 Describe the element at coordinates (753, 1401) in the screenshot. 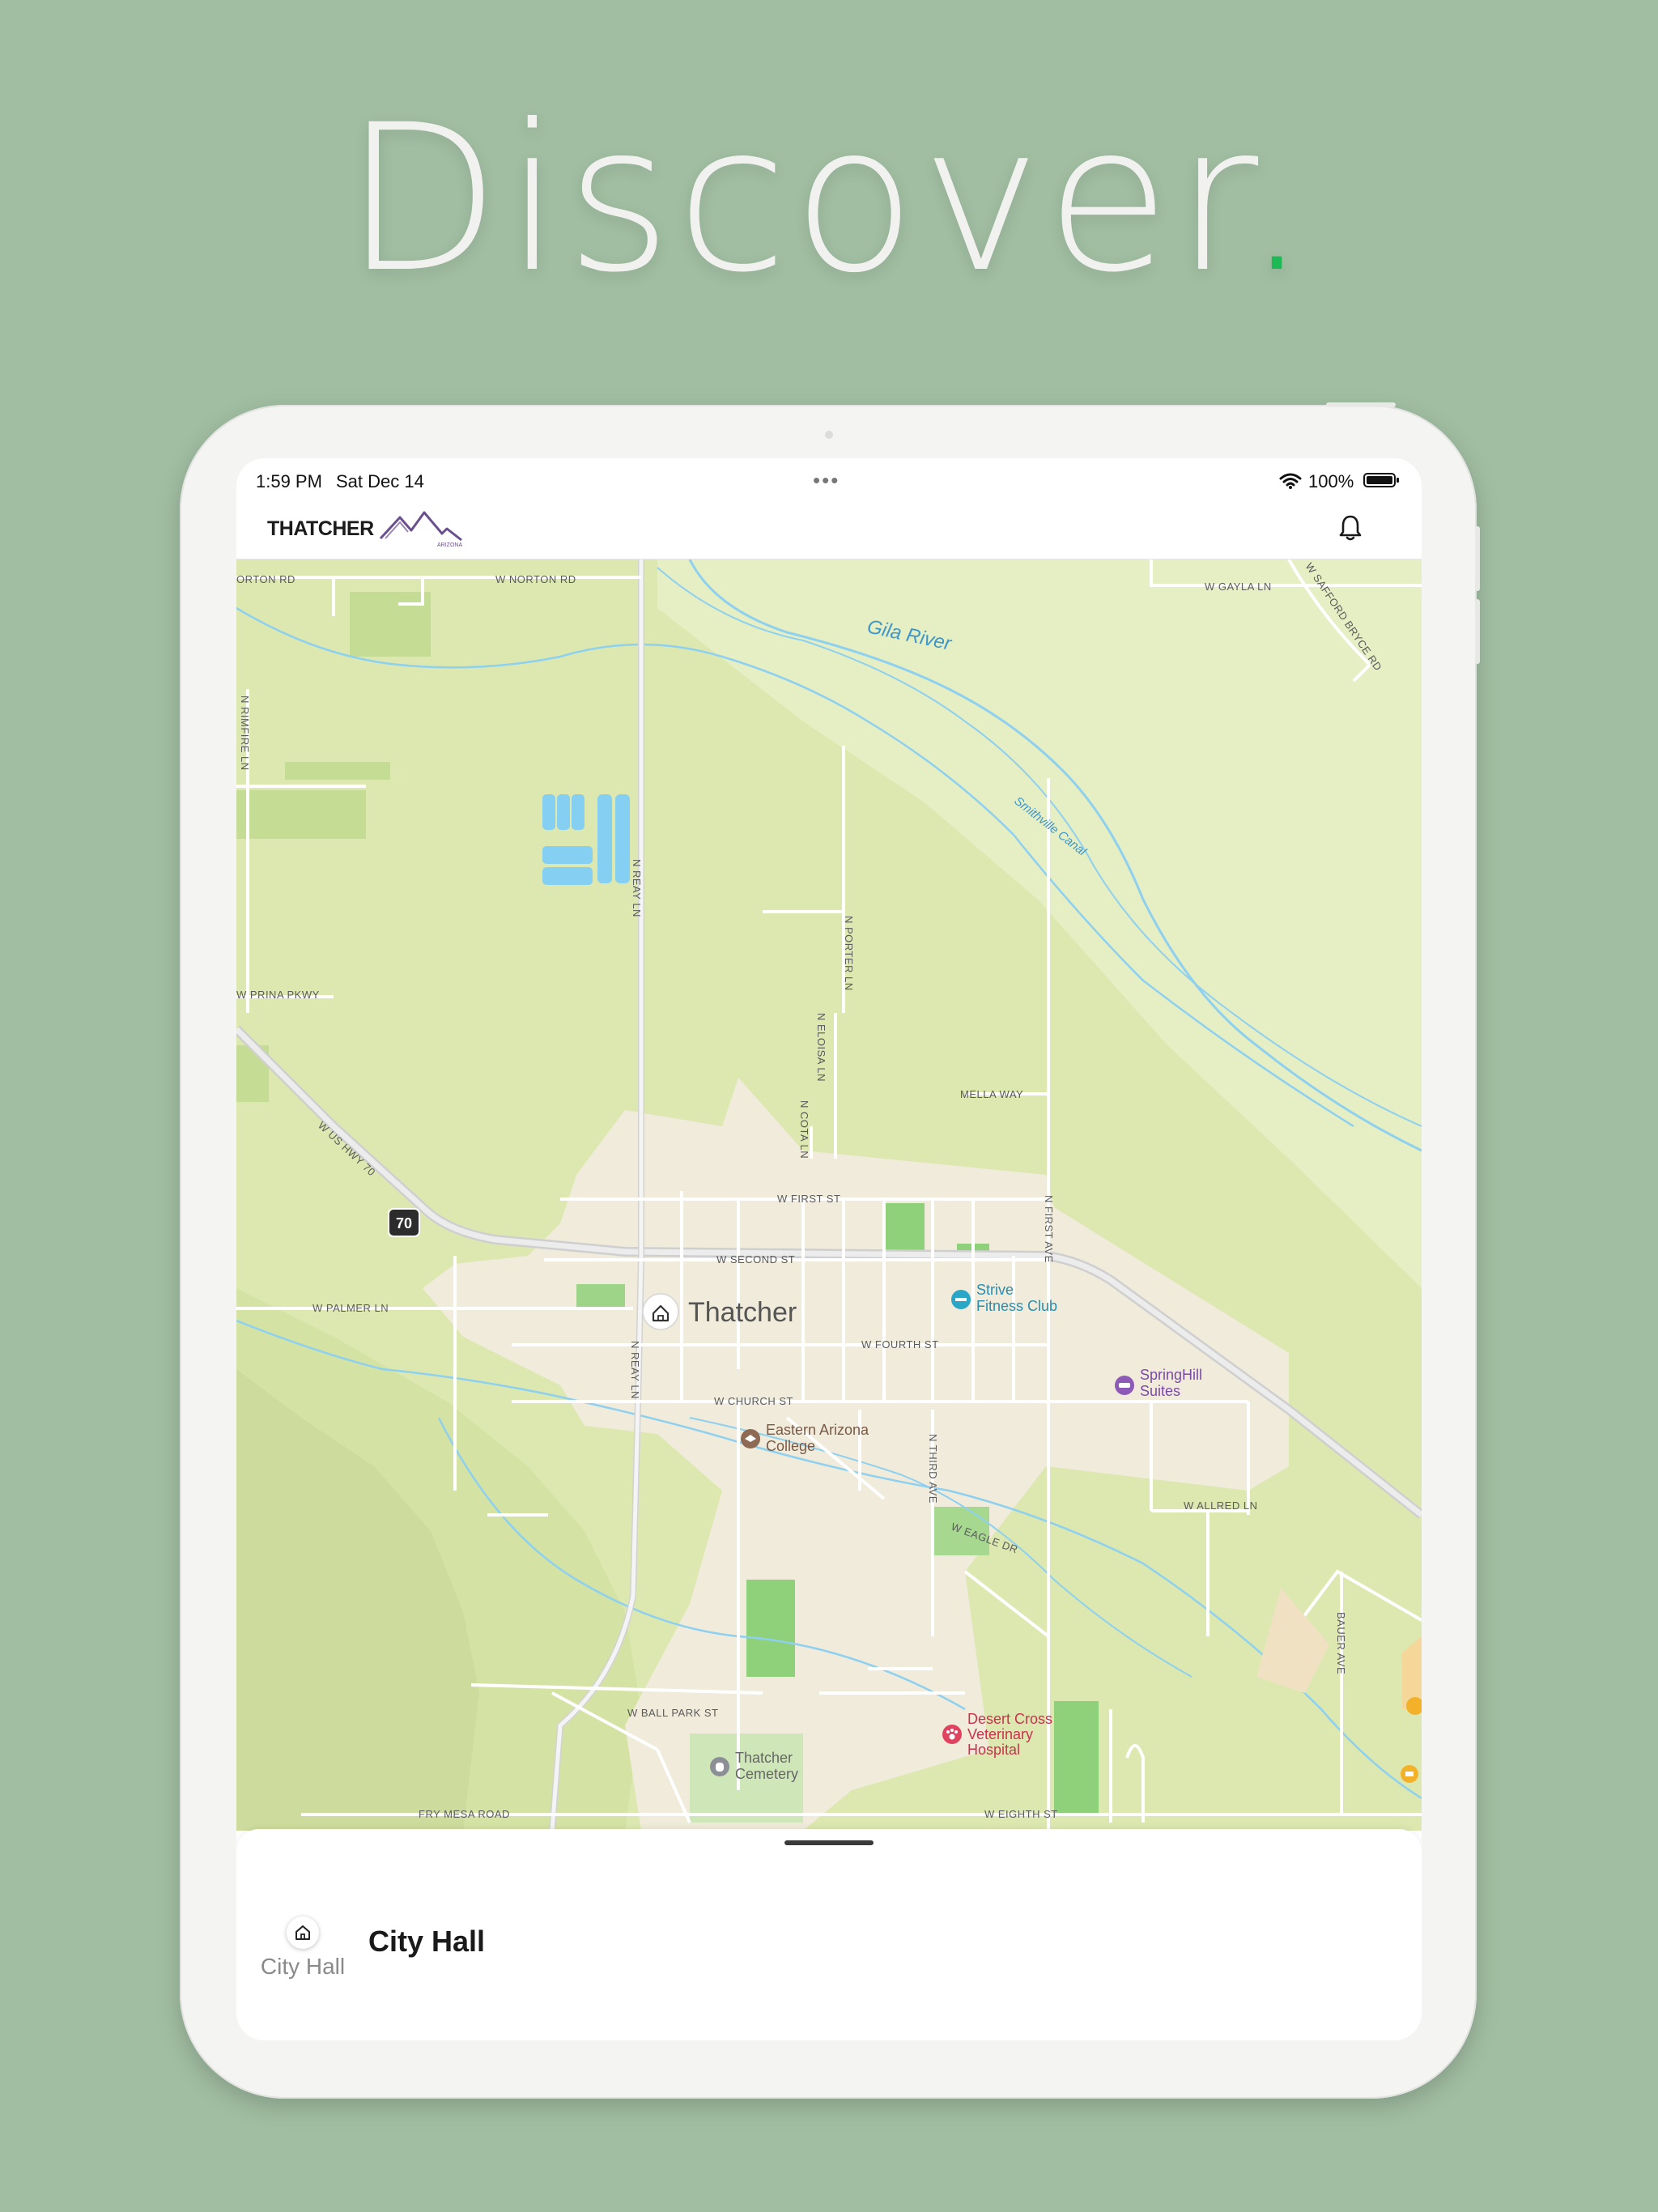

I see `road-label-church: W CHURCH ST` at that location.